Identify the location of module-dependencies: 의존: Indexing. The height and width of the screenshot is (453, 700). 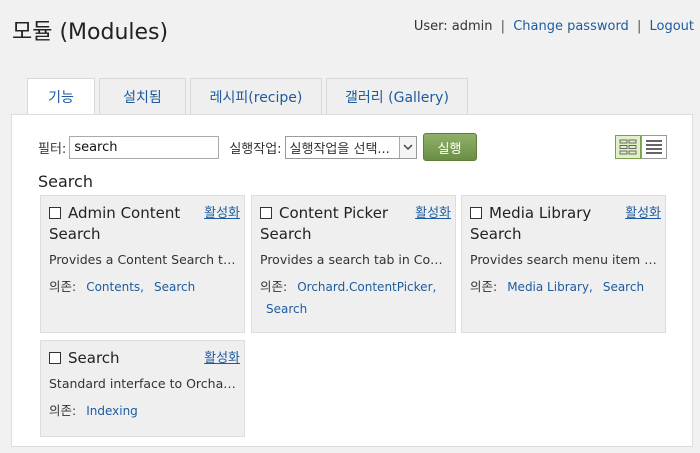
(142, 411).